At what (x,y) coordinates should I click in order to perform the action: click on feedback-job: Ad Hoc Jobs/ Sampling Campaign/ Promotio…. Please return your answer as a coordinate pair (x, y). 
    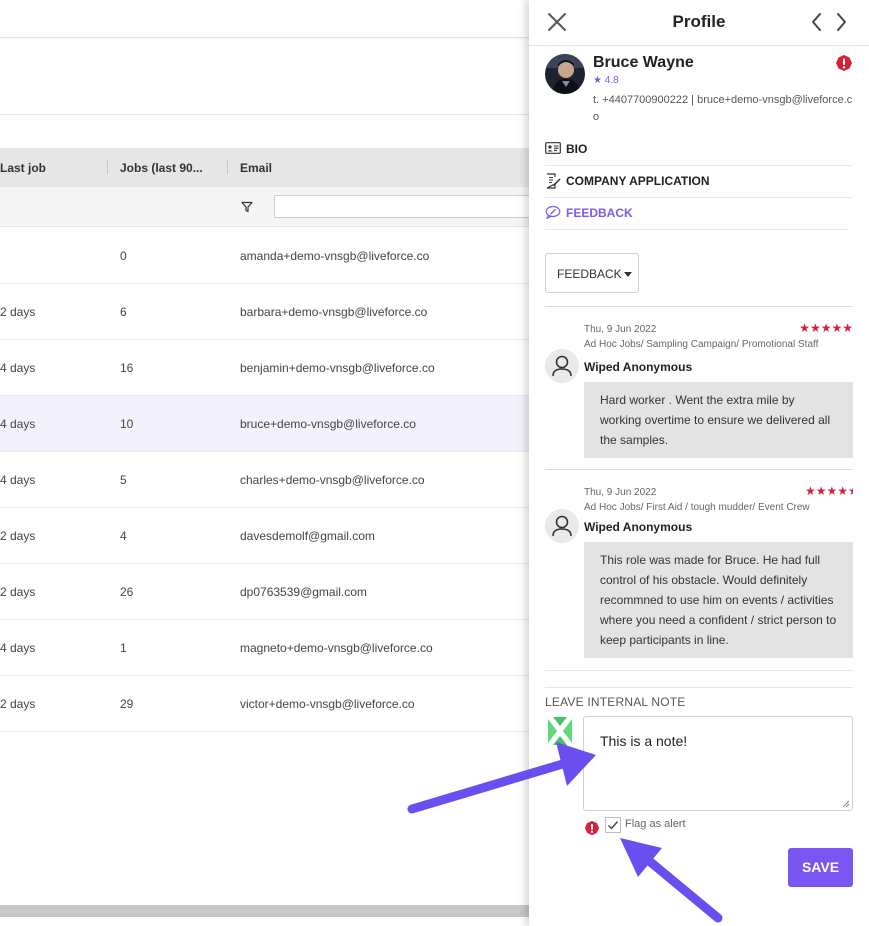
    Looking at the image, I should click on (701, 344).